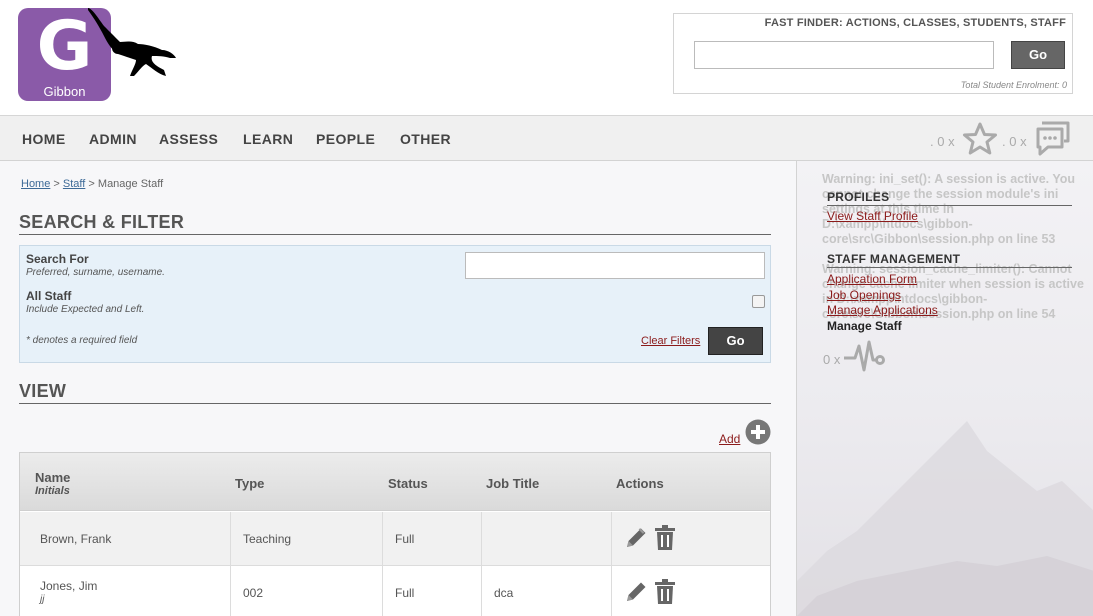  What do you see at coordinates (69, 586) in the screenshot?
I see `cell-name: Jones, Jim` at bounding box center [69, 586].